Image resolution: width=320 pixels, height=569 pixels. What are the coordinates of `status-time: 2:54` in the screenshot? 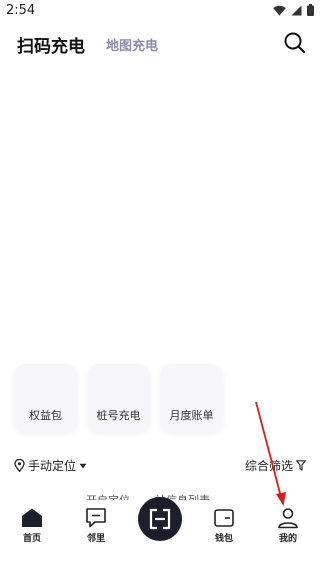 It's located at (21, 10).